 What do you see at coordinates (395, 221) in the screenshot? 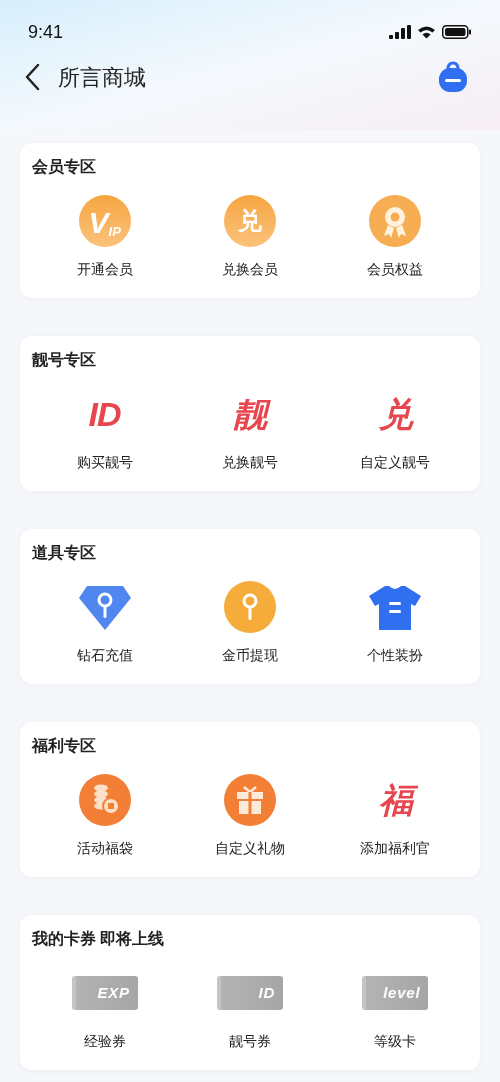
I see `medal-icon` at bounding box center [395, 221].